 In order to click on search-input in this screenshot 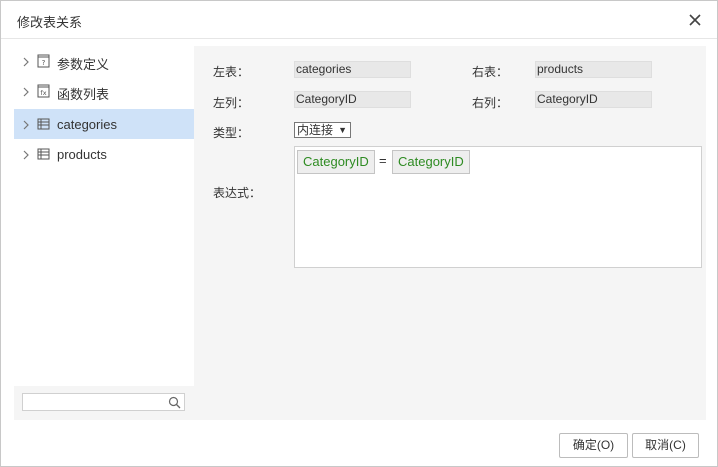, I will do `click(95, 402)`.